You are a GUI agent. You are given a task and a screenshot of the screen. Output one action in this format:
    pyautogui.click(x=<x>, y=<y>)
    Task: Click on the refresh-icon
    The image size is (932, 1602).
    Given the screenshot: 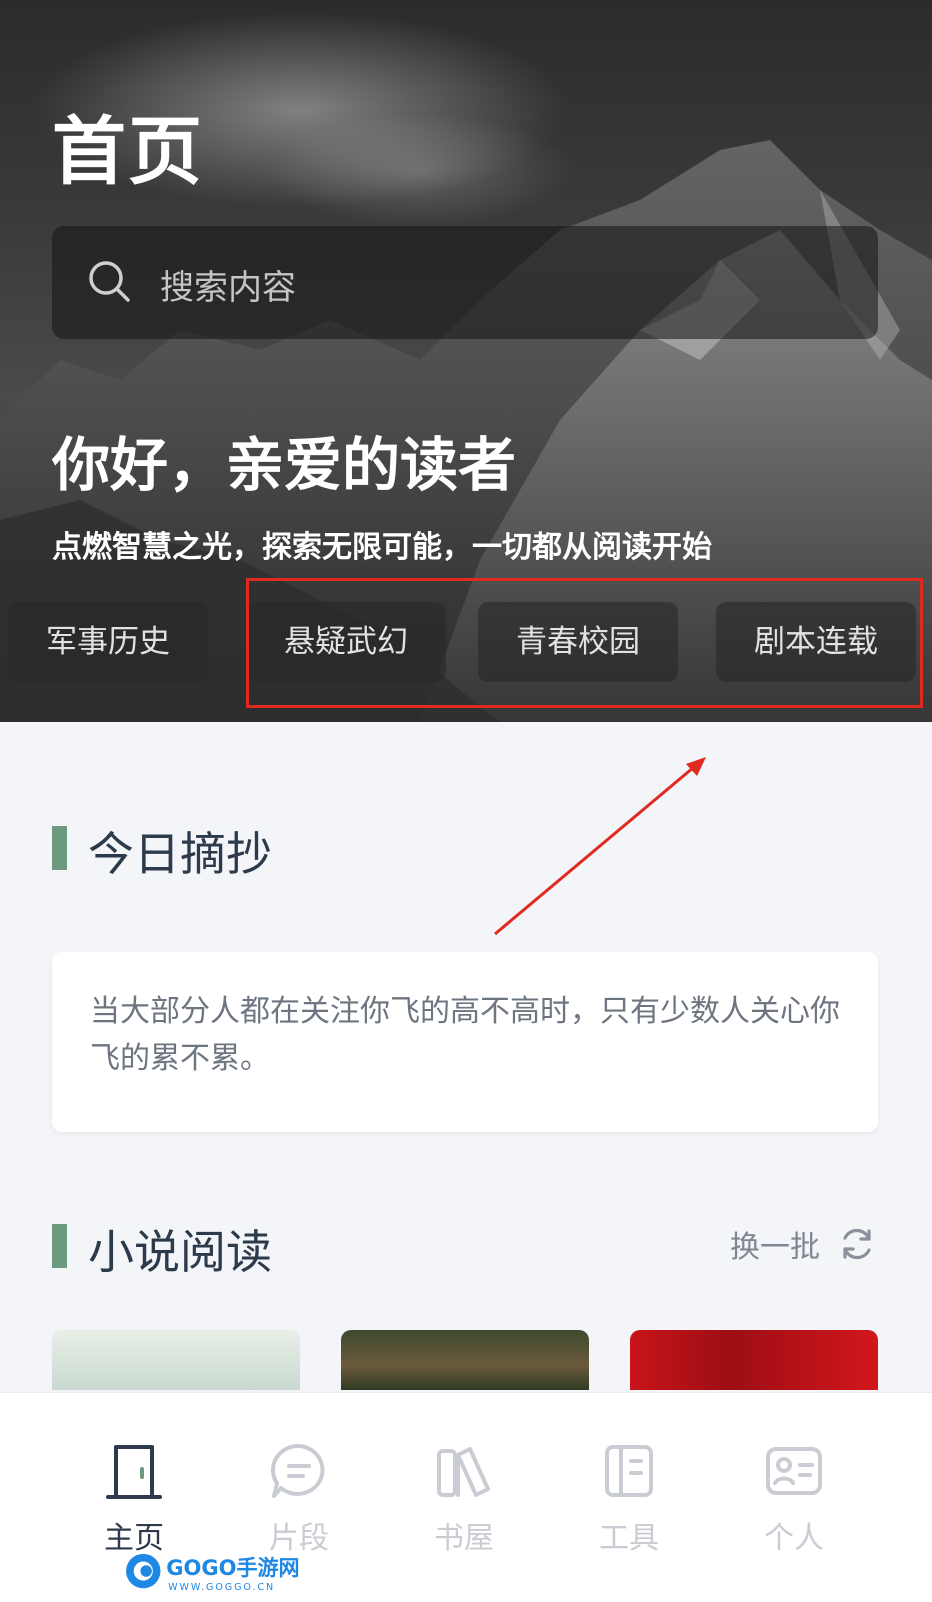 What is the action you would take?
    pyautogui.click(x=857, y=1244)
    